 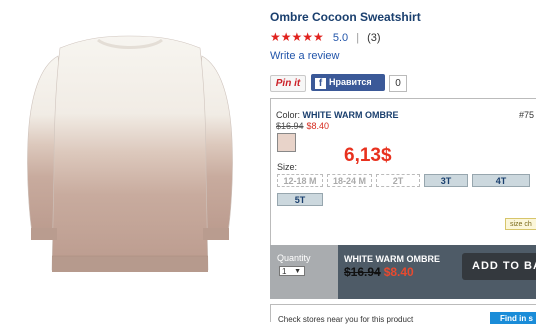 What do you see at coordinates (527, 115) in the screenshot?
I see `style-number: #75` at bounding box center [527, 115].